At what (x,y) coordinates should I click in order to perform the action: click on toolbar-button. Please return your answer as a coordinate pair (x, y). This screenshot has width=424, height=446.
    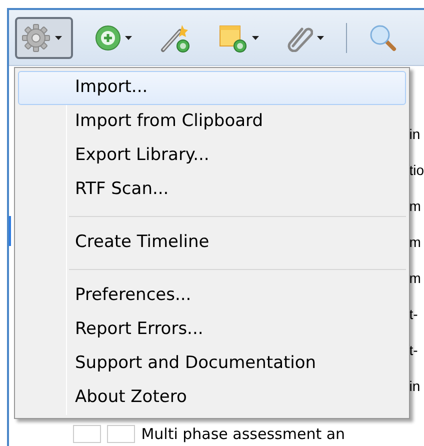
    Looking at the image, I should click on (44, 37).